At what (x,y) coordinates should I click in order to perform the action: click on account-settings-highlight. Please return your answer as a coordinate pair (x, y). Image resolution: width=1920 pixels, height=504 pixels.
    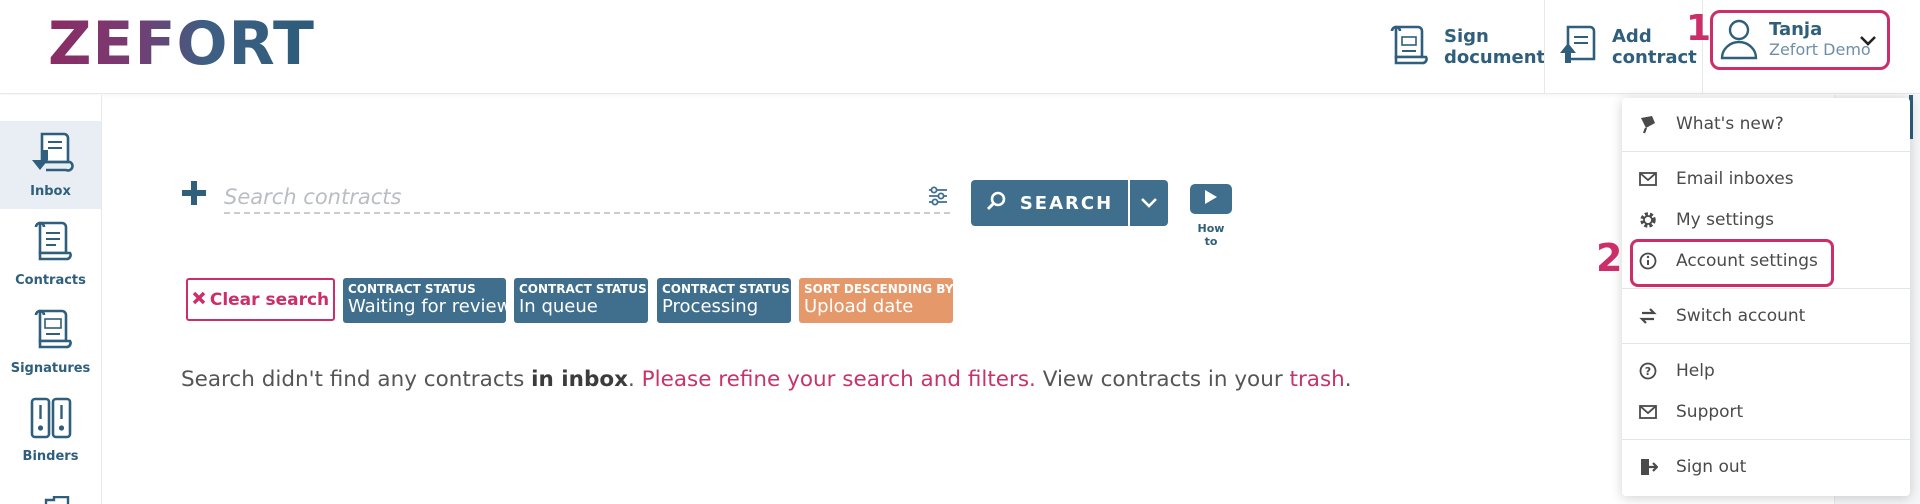
    Looking at the image, I should click on (1732, 263).